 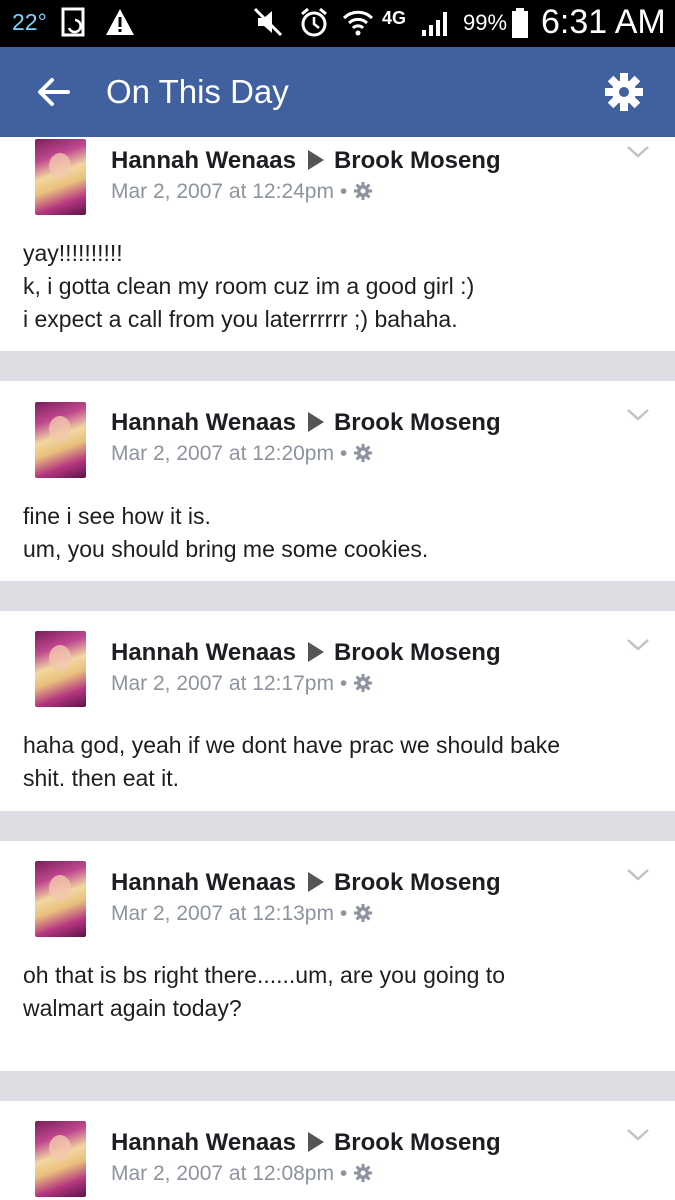 I want to click on signal-icon, so click(x=434, y=24).